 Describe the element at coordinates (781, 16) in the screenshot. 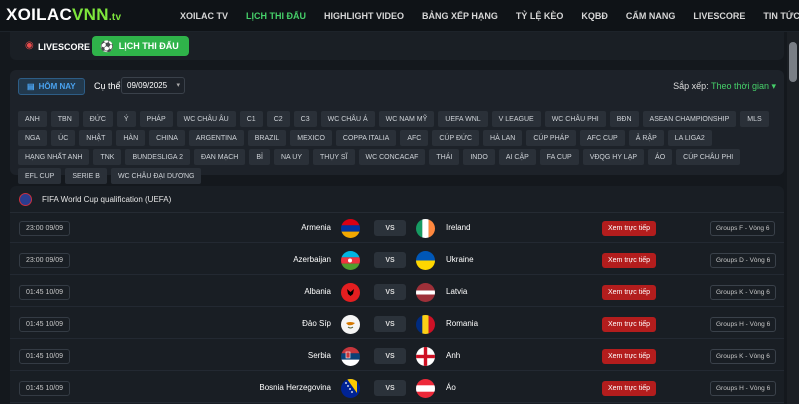

I see `nav-item-news: TIN TỨC MỚI` at that location.